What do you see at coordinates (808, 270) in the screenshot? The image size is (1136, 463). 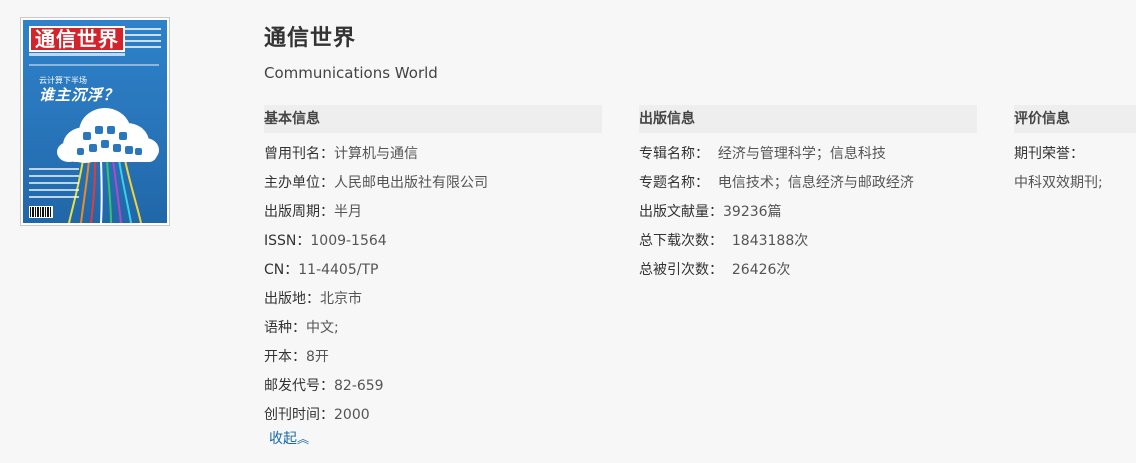 I see `info-row: 总被引次数： 26426次` at bounding box center [808, 270].